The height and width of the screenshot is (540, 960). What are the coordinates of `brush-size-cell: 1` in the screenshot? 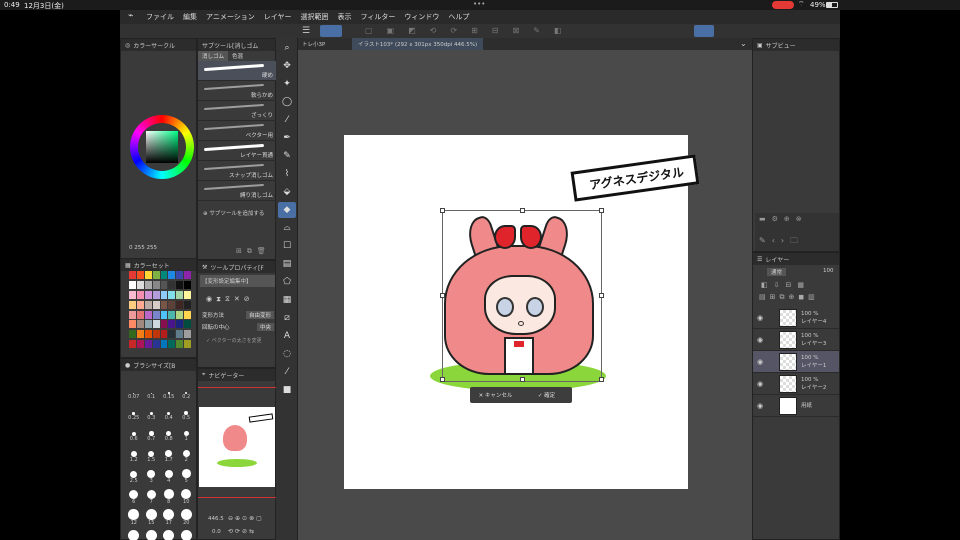 It's located at (187, 432).